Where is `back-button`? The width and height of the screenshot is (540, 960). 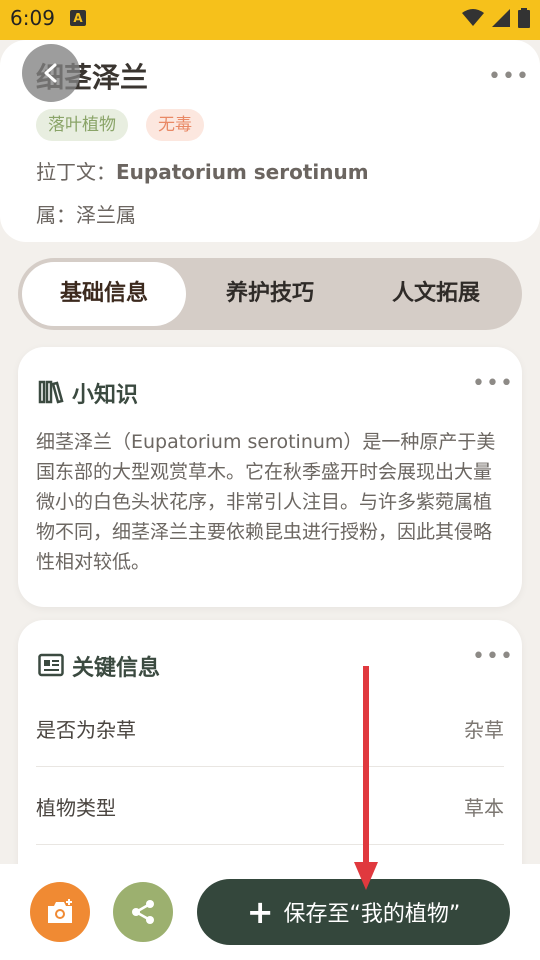 back-button is located at coordinates (51, 73).